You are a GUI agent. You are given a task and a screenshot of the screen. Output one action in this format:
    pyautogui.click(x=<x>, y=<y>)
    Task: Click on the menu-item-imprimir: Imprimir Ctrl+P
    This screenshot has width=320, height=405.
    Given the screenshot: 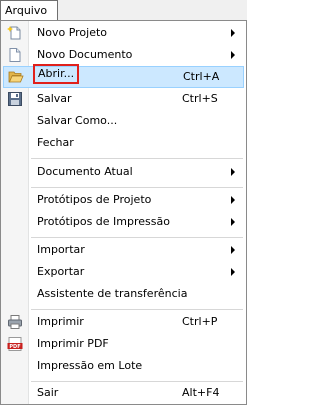 What is the action you would take?
    pyautogui.click(x=123, y=322)
    